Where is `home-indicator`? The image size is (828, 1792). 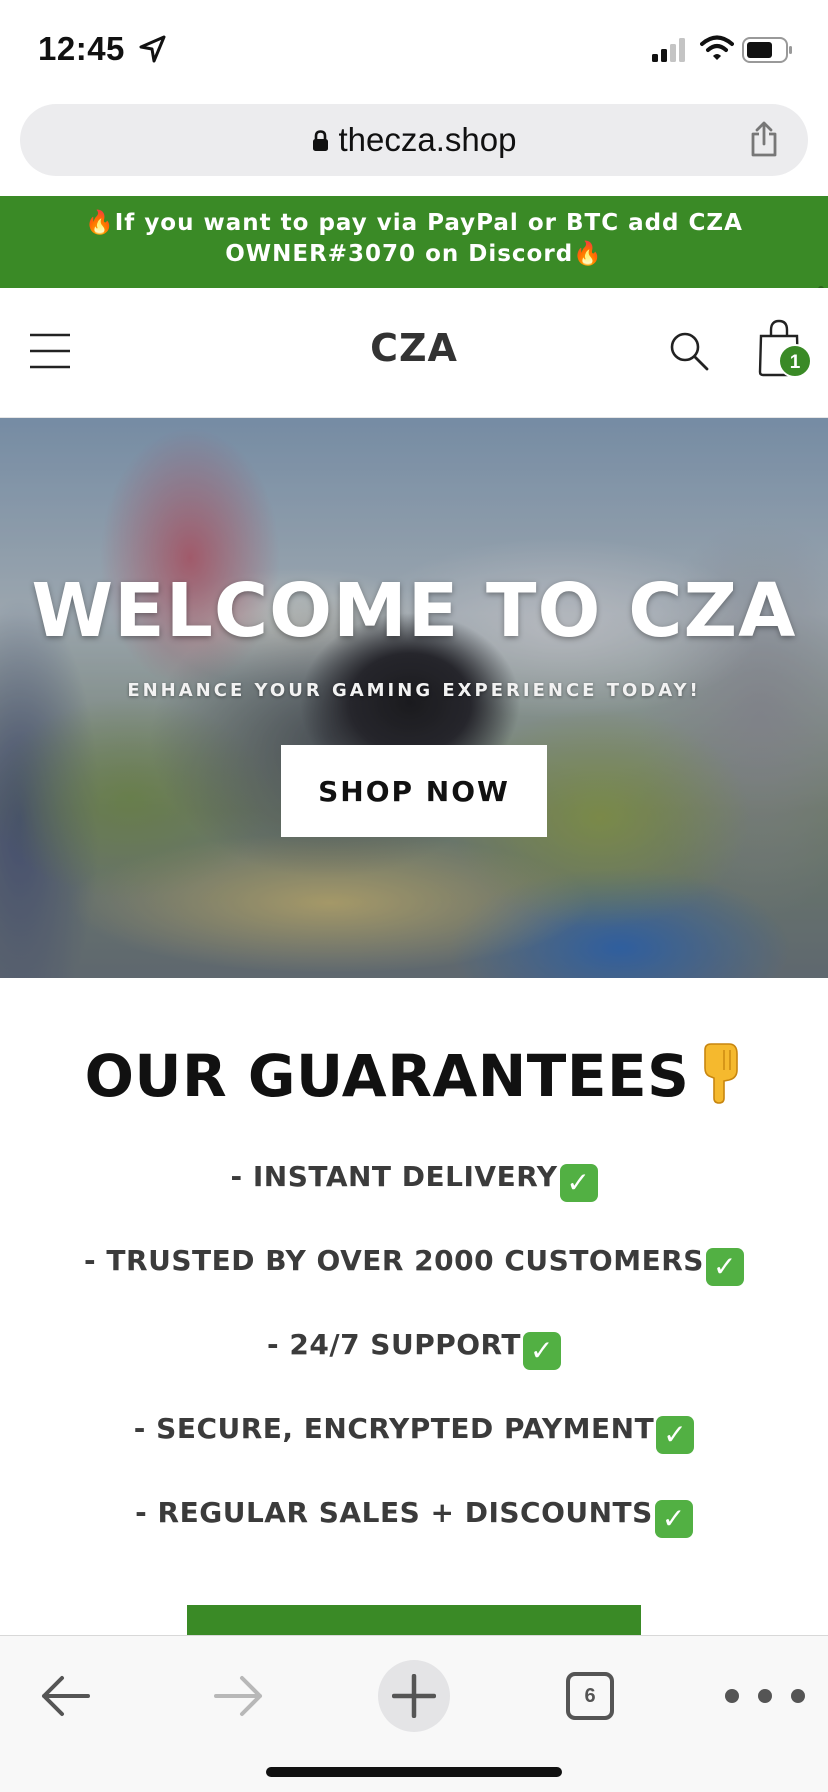
home-indicator is located at coordinates (414, 1772).